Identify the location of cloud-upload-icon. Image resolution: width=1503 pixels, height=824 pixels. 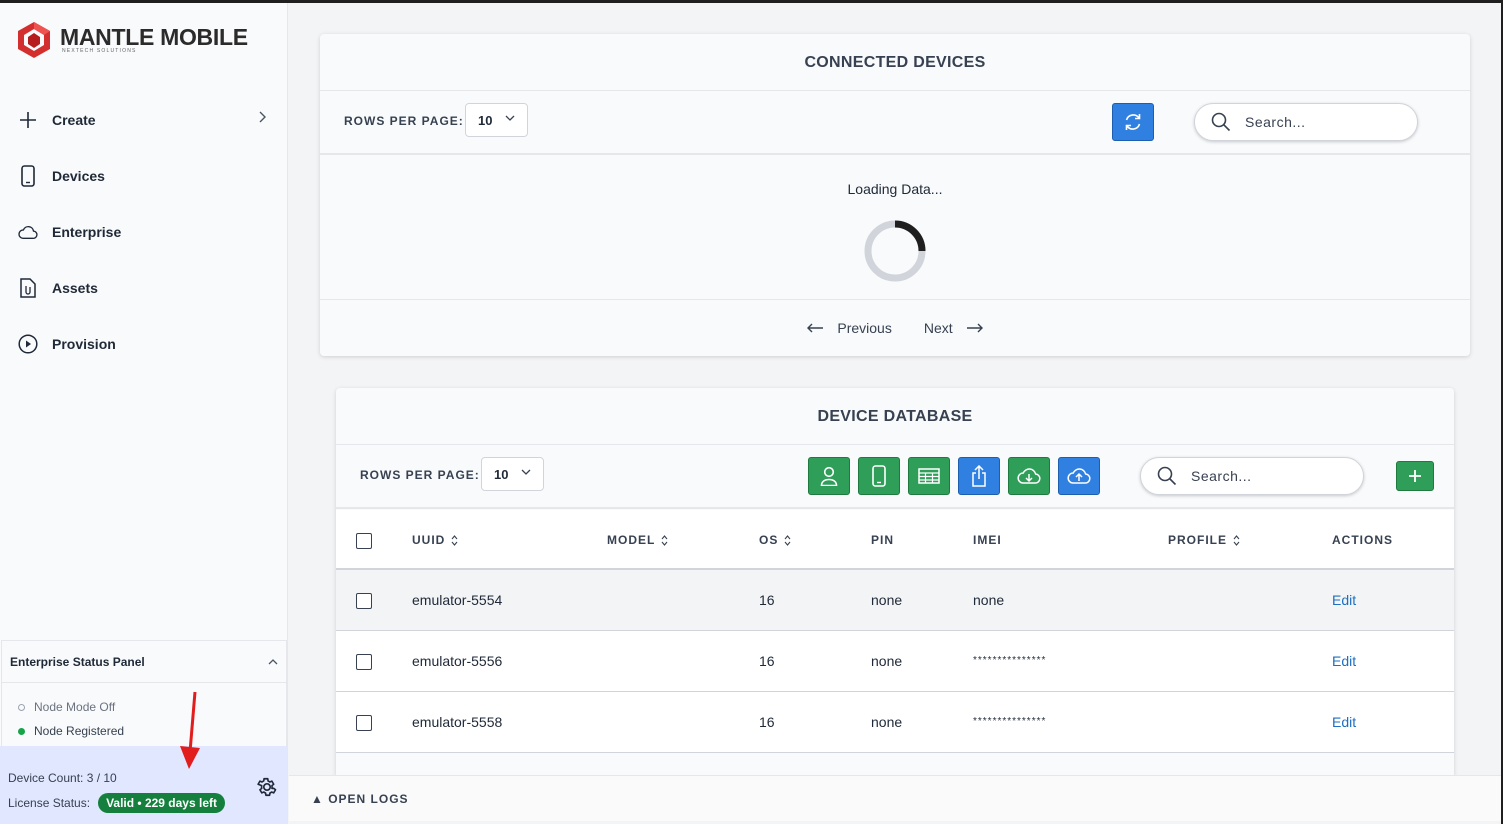
(1079, 476).